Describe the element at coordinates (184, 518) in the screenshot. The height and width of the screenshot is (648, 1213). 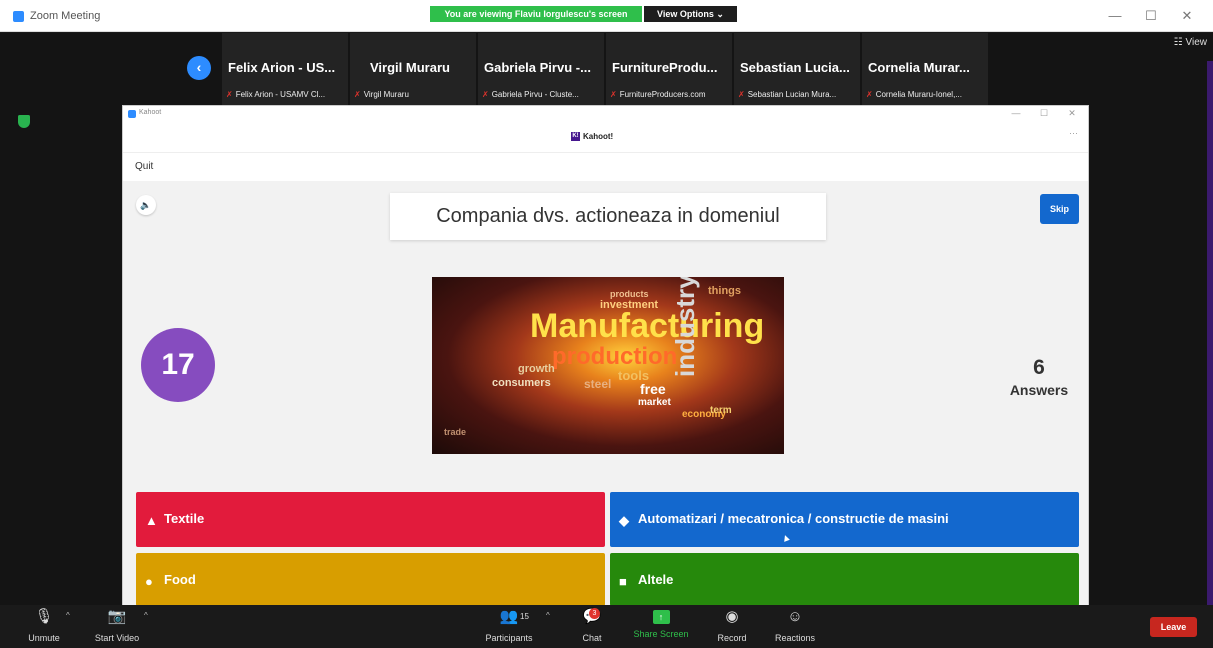
I see `answer-text: Textile` at that location.